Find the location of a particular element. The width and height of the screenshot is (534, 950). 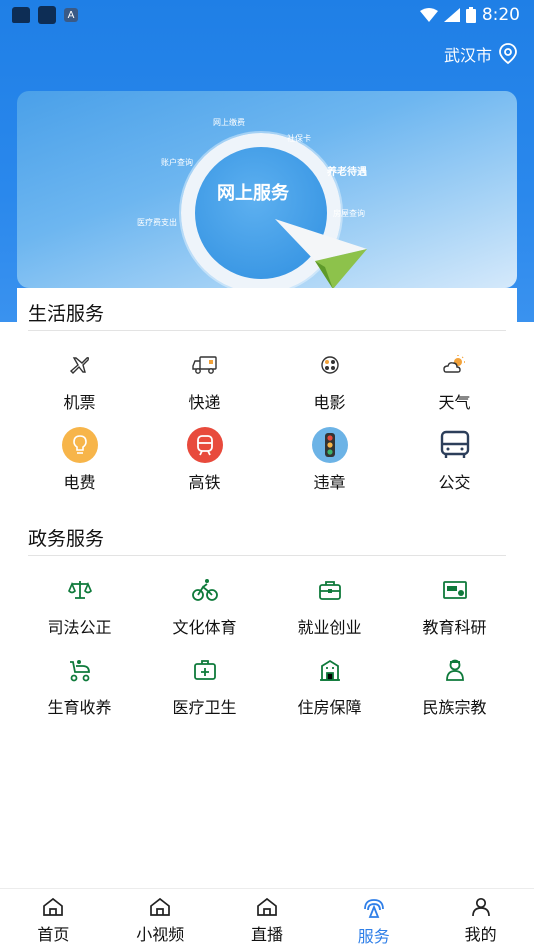

wifi-icon is located at coordinates (428, 15).